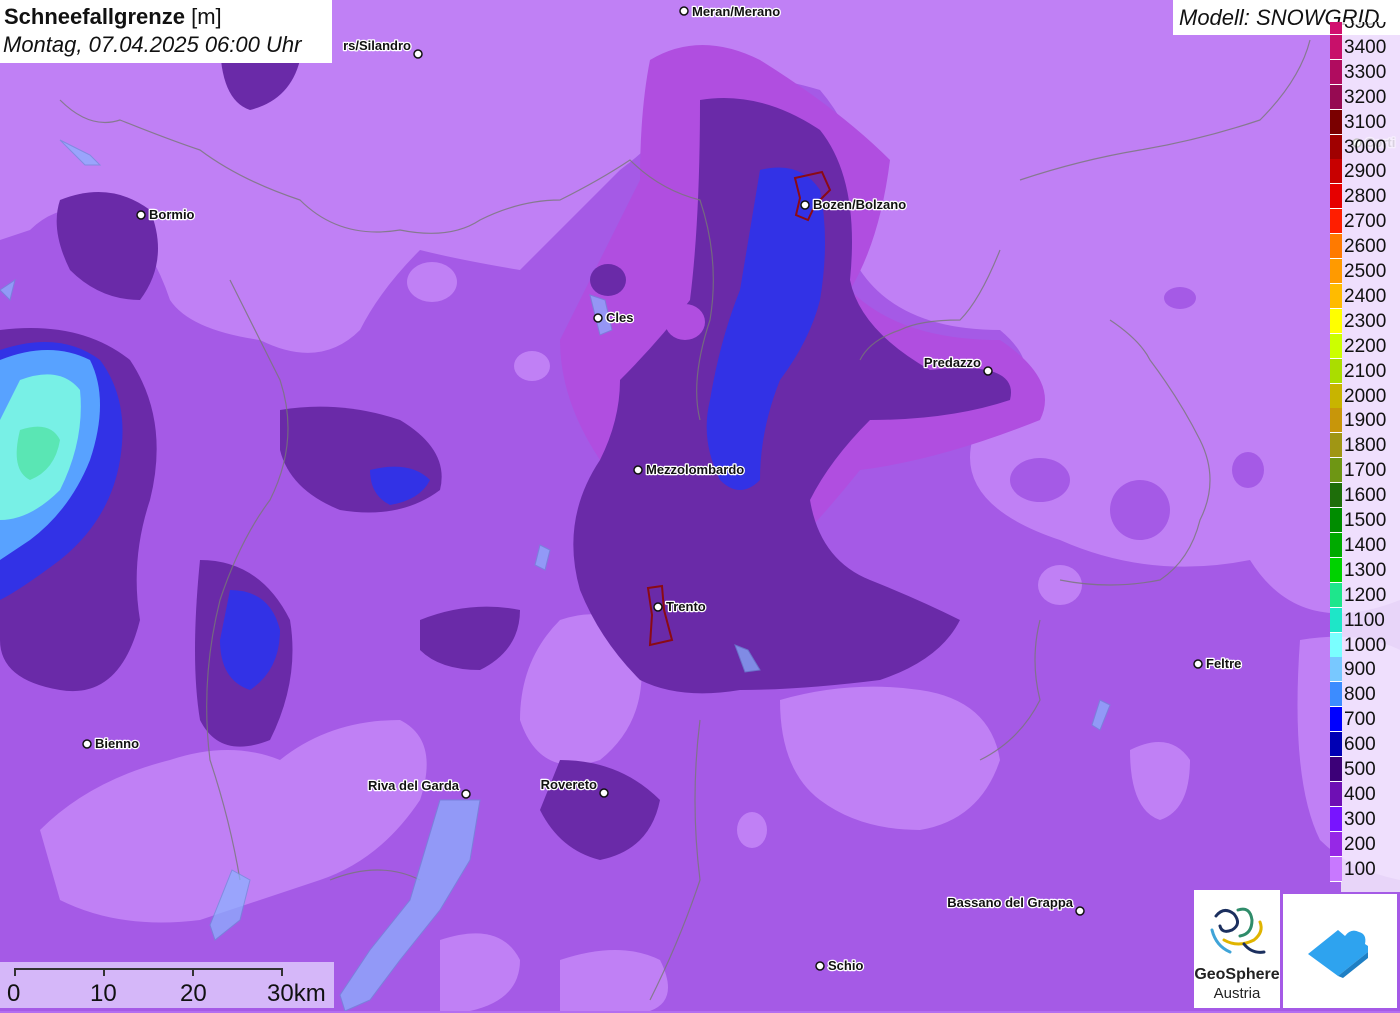 The image size is (1400, 1013). I want to click on legend-label: 1300, so click(1365, 570).